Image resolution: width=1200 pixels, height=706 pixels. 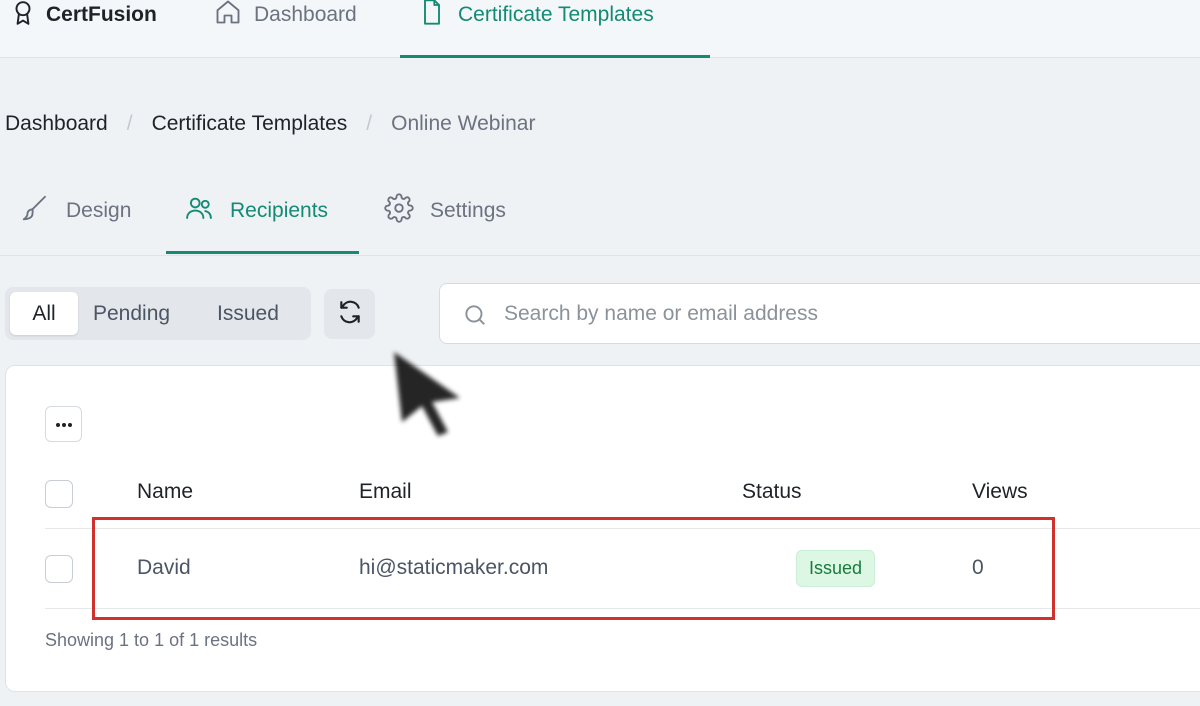 What do you see at coordinates (56, 124) in the screenshot?
I see `breadcrumb-dashboard: Dashboard` at bounding box center [56, 124].